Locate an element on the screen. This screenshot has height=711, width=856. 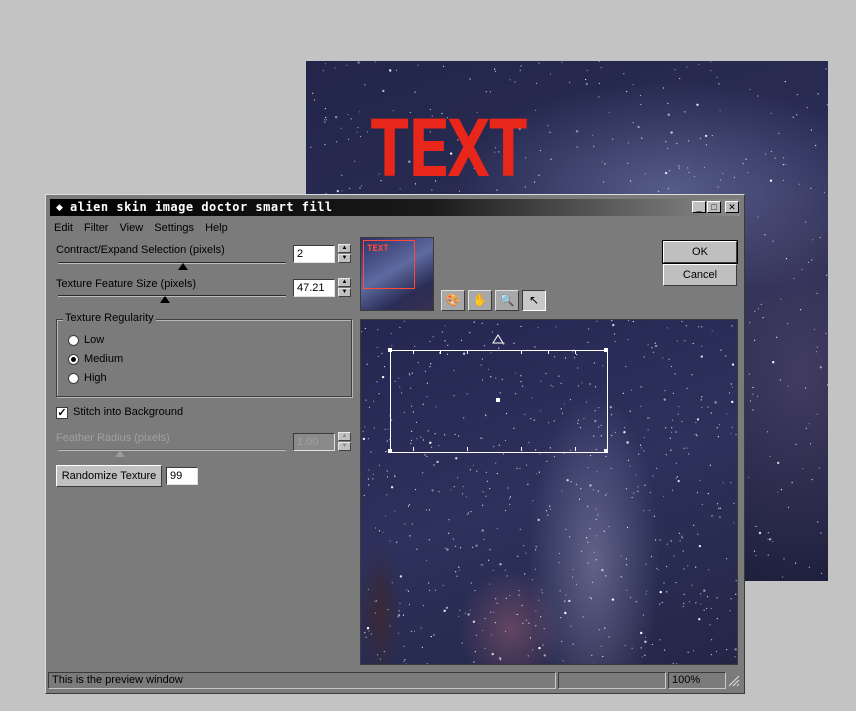
palette-tool-icon: 🎨 is located at coordinates (453, 300).